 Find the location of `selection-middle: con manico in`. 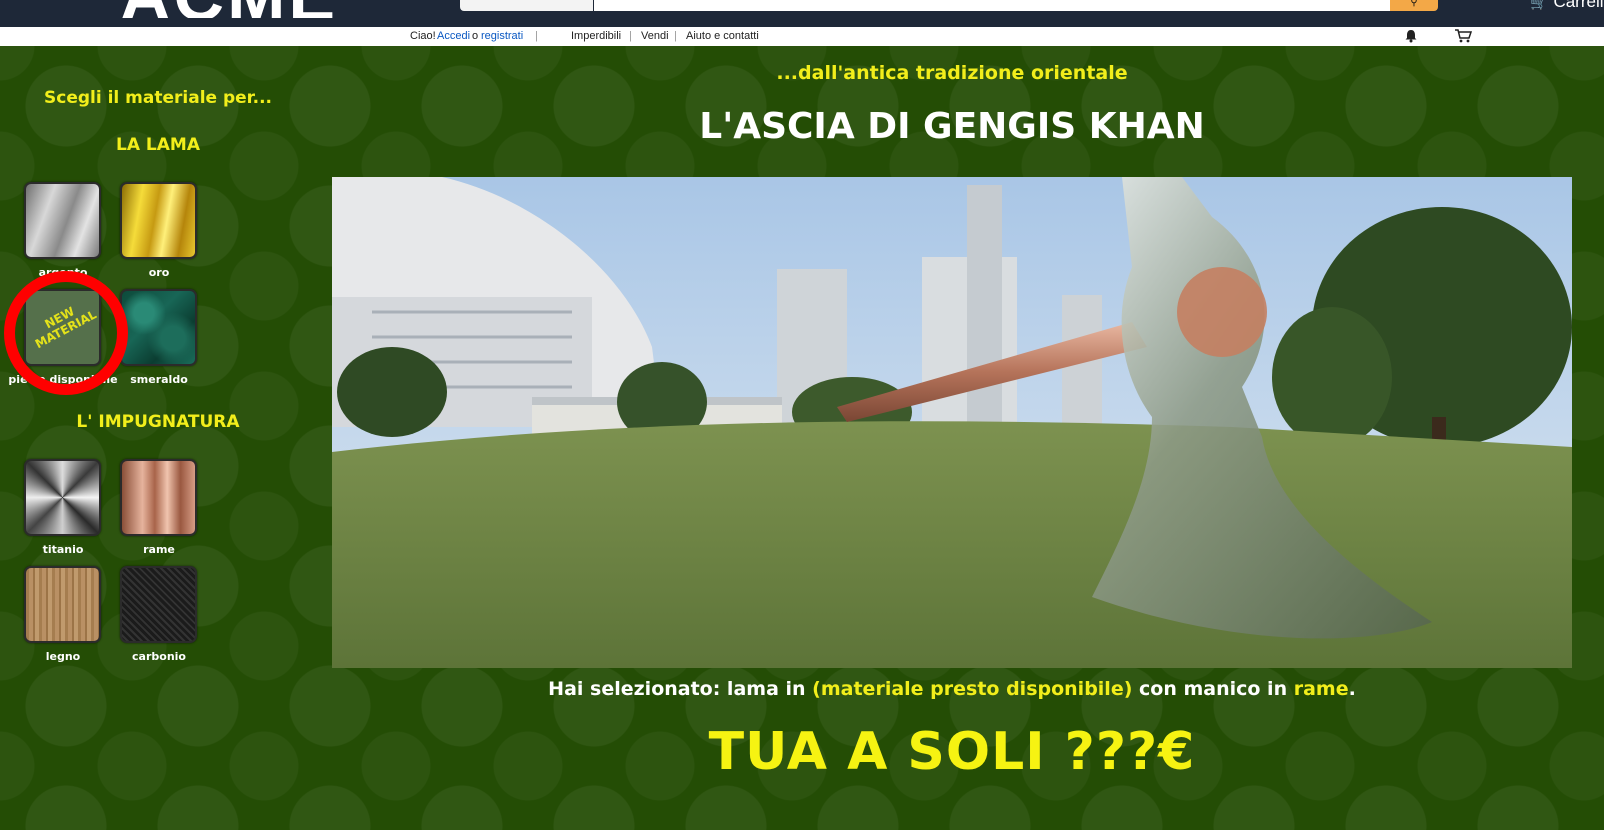

selection-middle: con manico in is located at coordinates (1213, 689).